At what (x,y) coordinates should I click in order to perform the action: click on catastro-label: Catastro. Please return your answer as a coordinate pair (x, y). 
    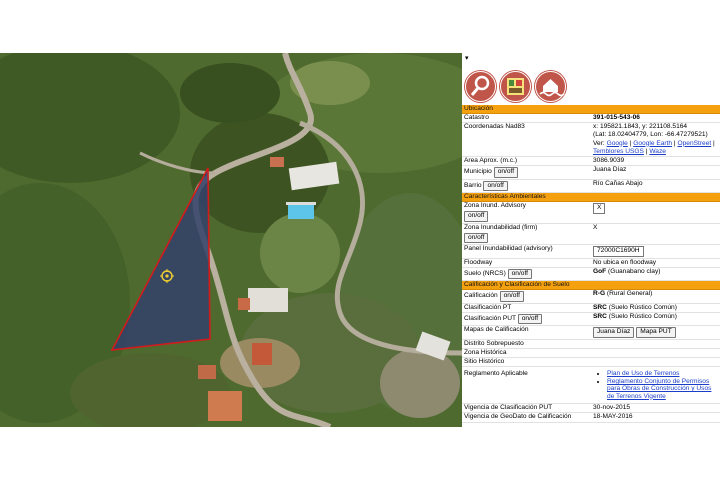
    Looking at the image, I should click on (526, 118).